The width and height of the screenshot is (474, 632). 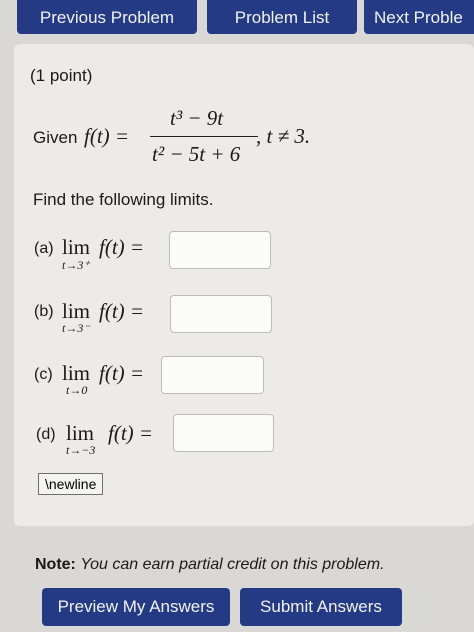 What do you see at coordinates (77, 390) in the screenshot?
I see `lim-subscript: t→0` at bounding box center [77, 390].